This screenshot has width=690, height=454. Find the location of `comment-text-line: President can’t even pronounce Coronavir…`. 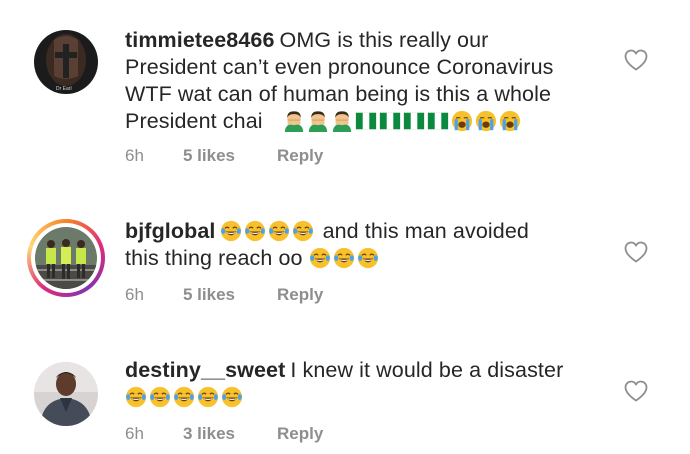

comment-text-line: President can’t even pronounce Coronavir… is located at coordinates (339, 67).